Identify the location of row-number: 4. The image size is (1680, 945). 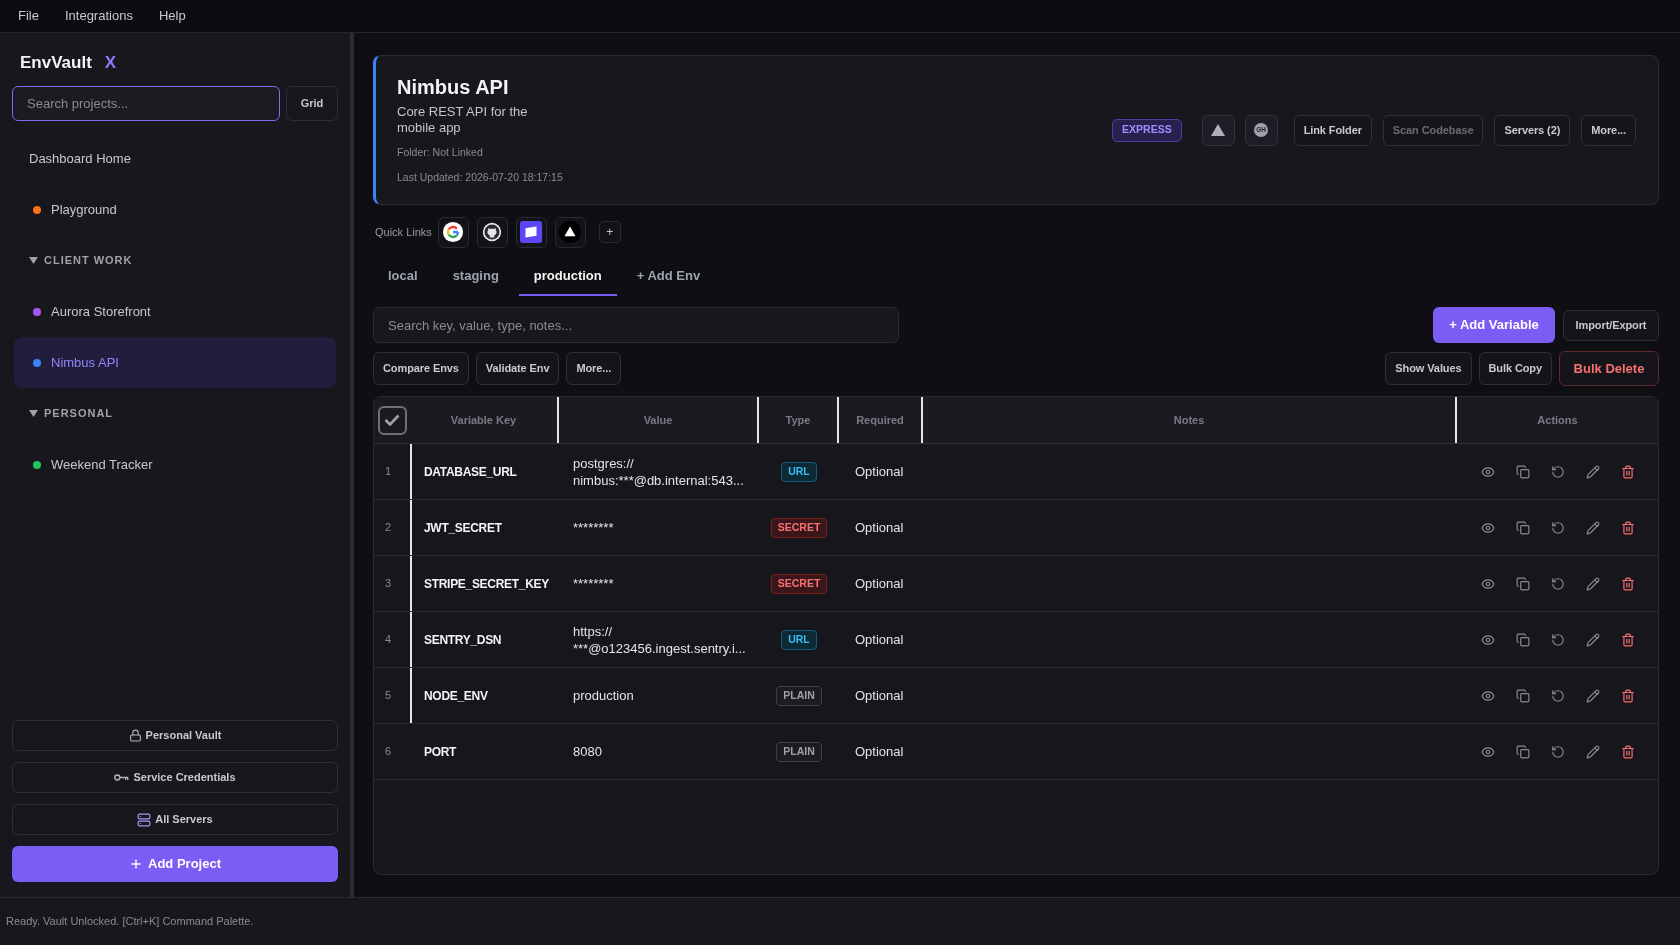
(388, 640).